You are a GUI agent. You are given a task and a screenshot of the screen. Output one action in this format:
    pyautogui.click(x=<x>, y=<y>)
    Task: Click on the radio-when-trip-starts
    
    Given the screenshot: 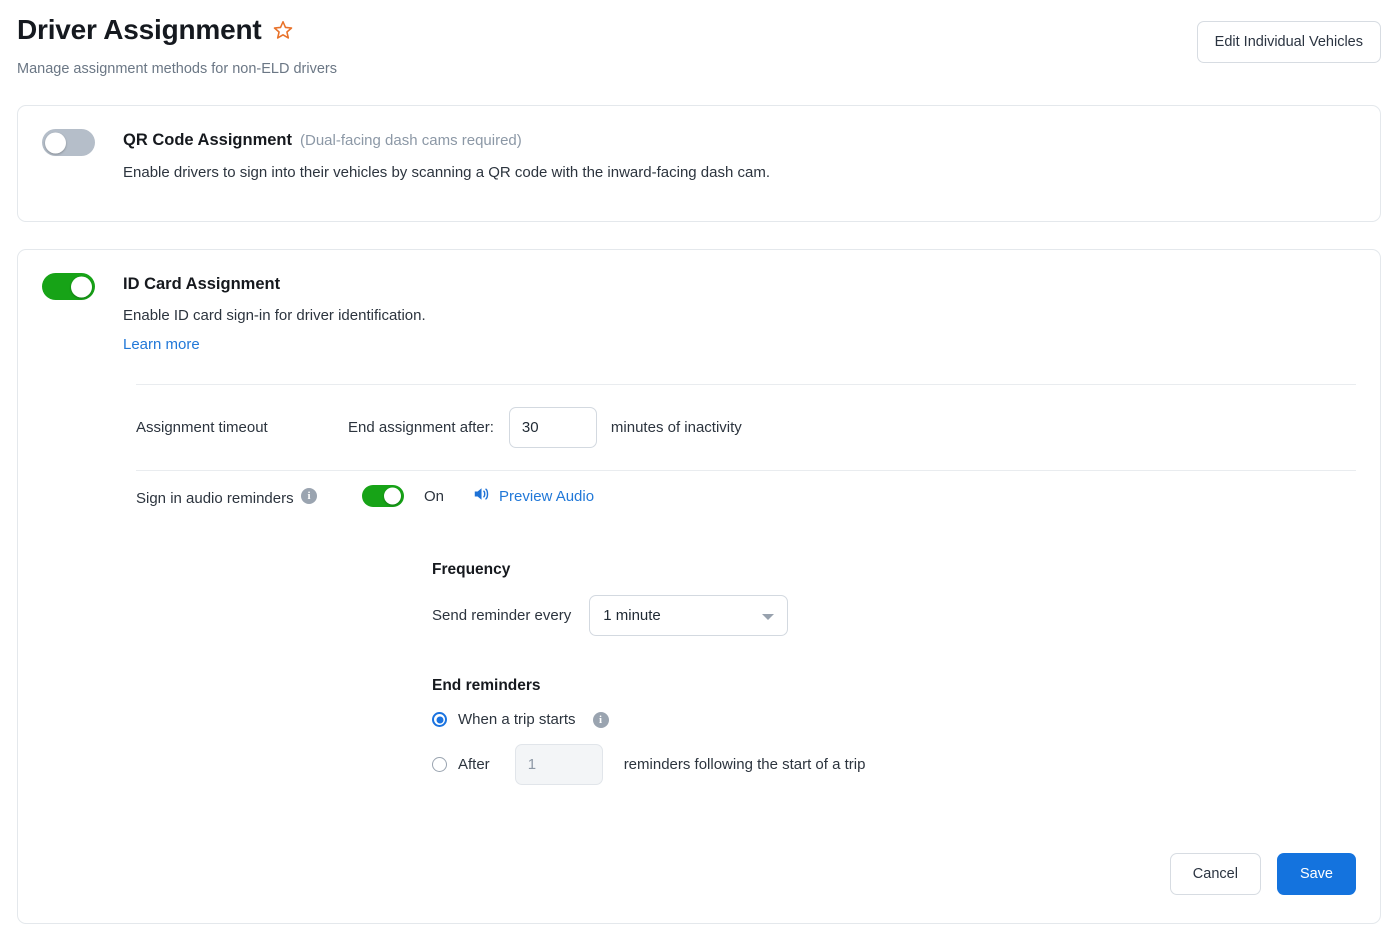 What is the action you would take?
    pyautogui.click(x=439, y=719)
    